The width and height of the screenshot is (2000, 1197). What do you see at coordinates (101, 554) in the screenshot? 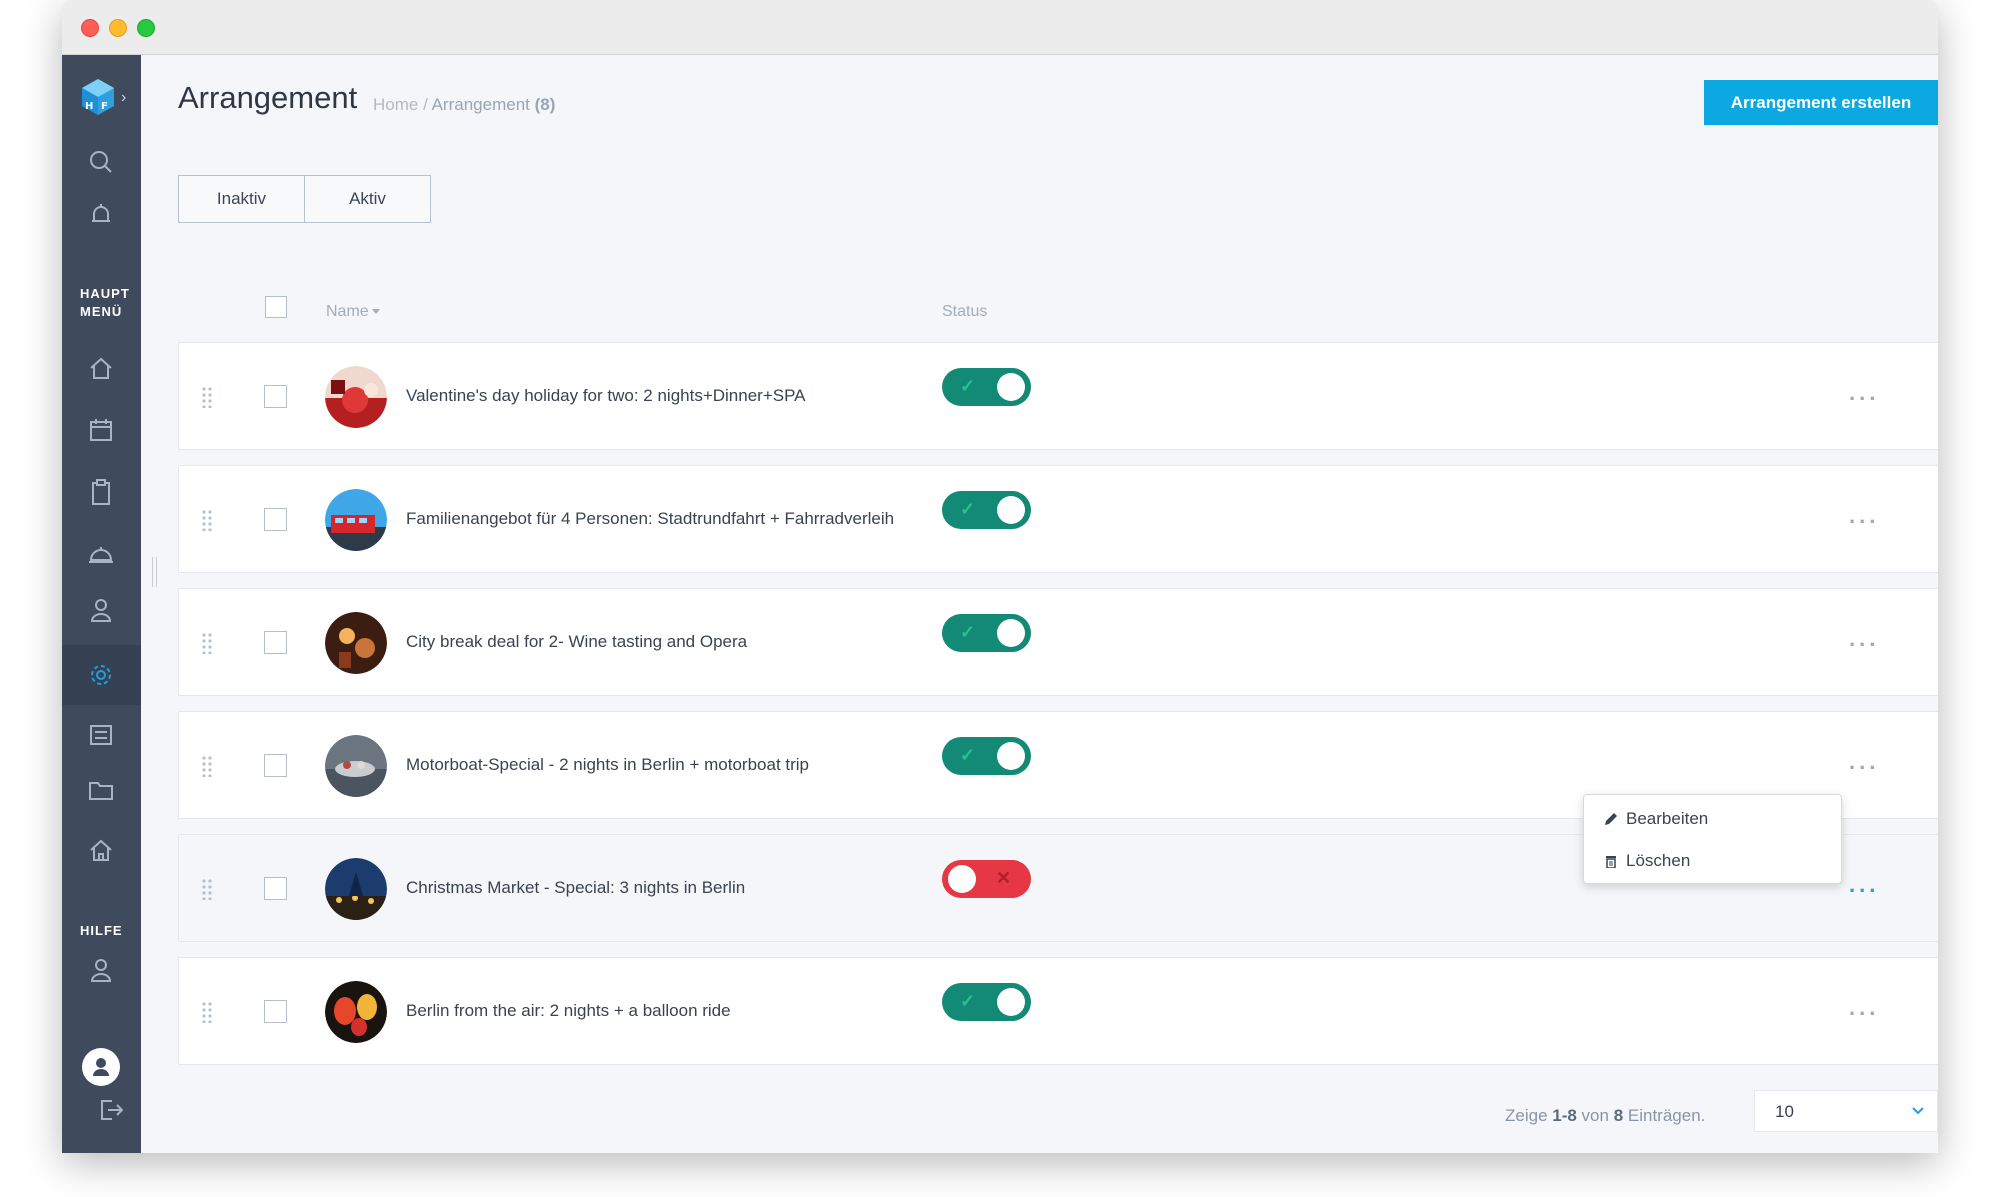
I see `service-bell-icon` at bounding box center [101, 554].